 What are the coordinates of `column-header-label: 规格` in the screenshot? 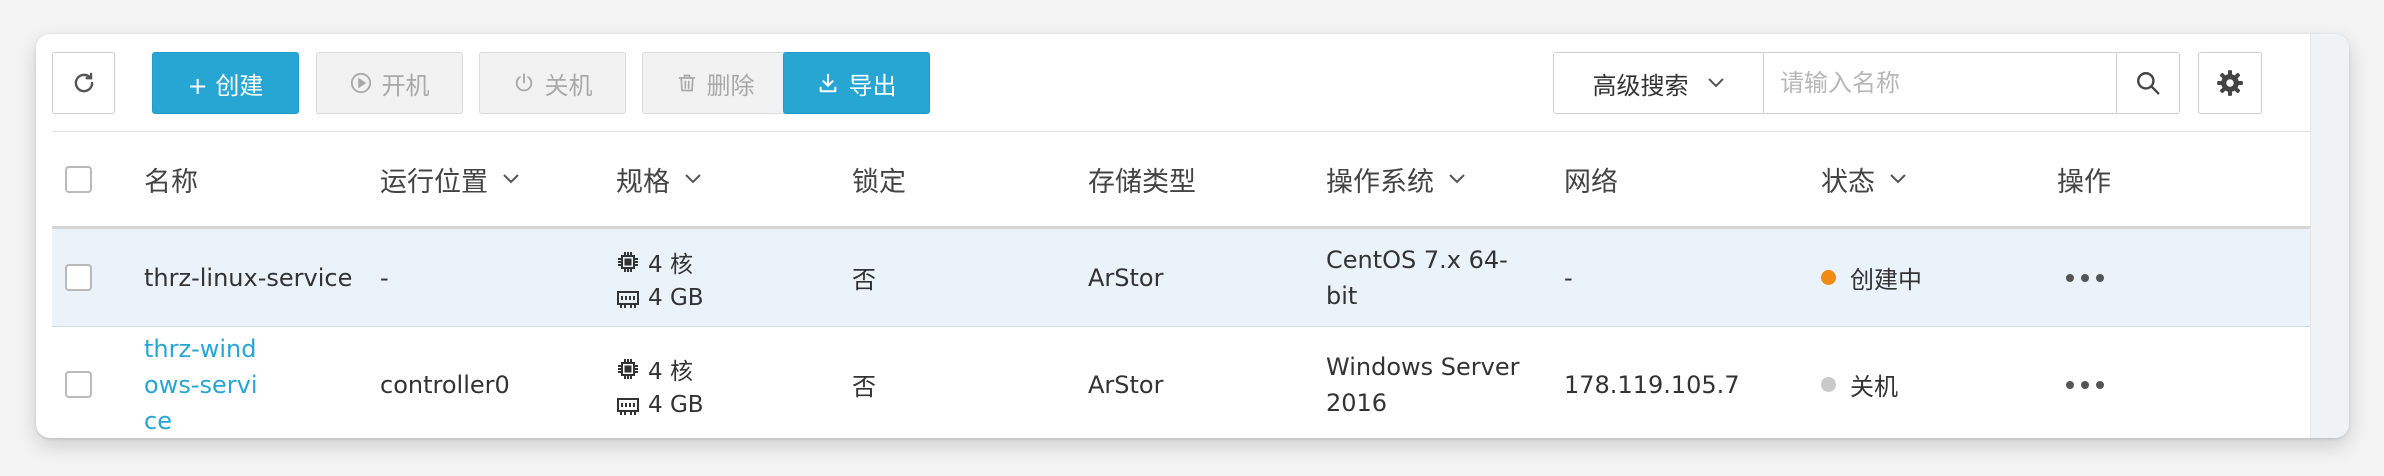 It's located at (643, 182).